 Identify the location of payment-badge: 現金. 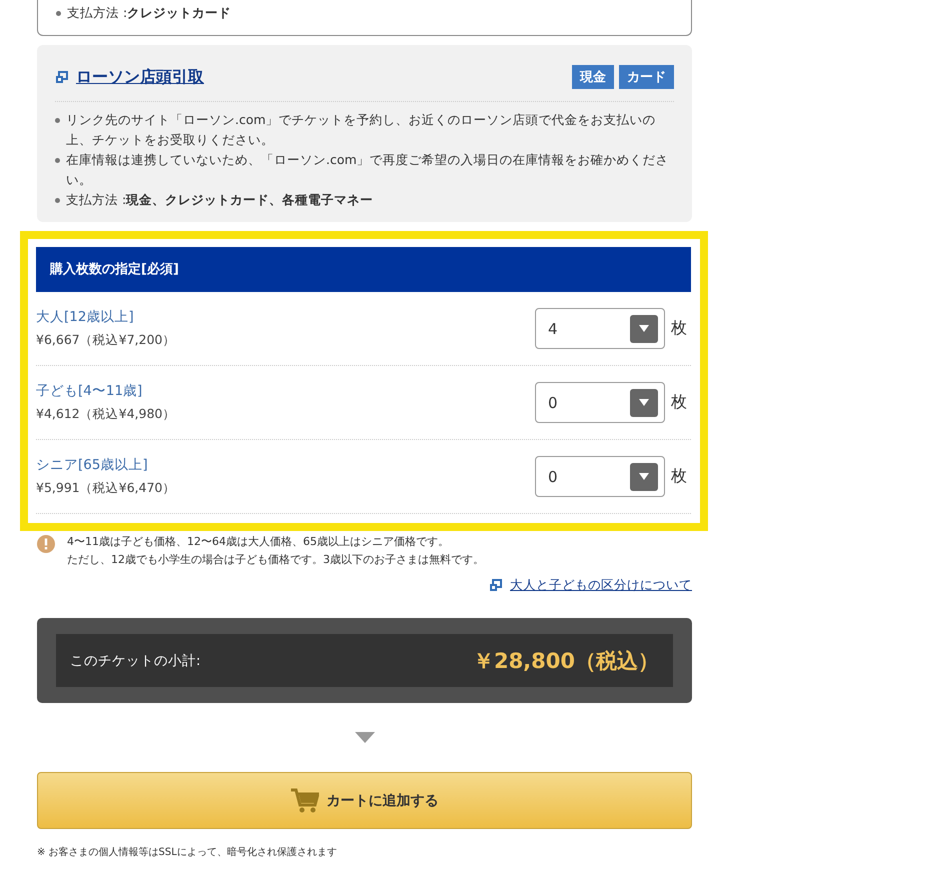
(593, 77).